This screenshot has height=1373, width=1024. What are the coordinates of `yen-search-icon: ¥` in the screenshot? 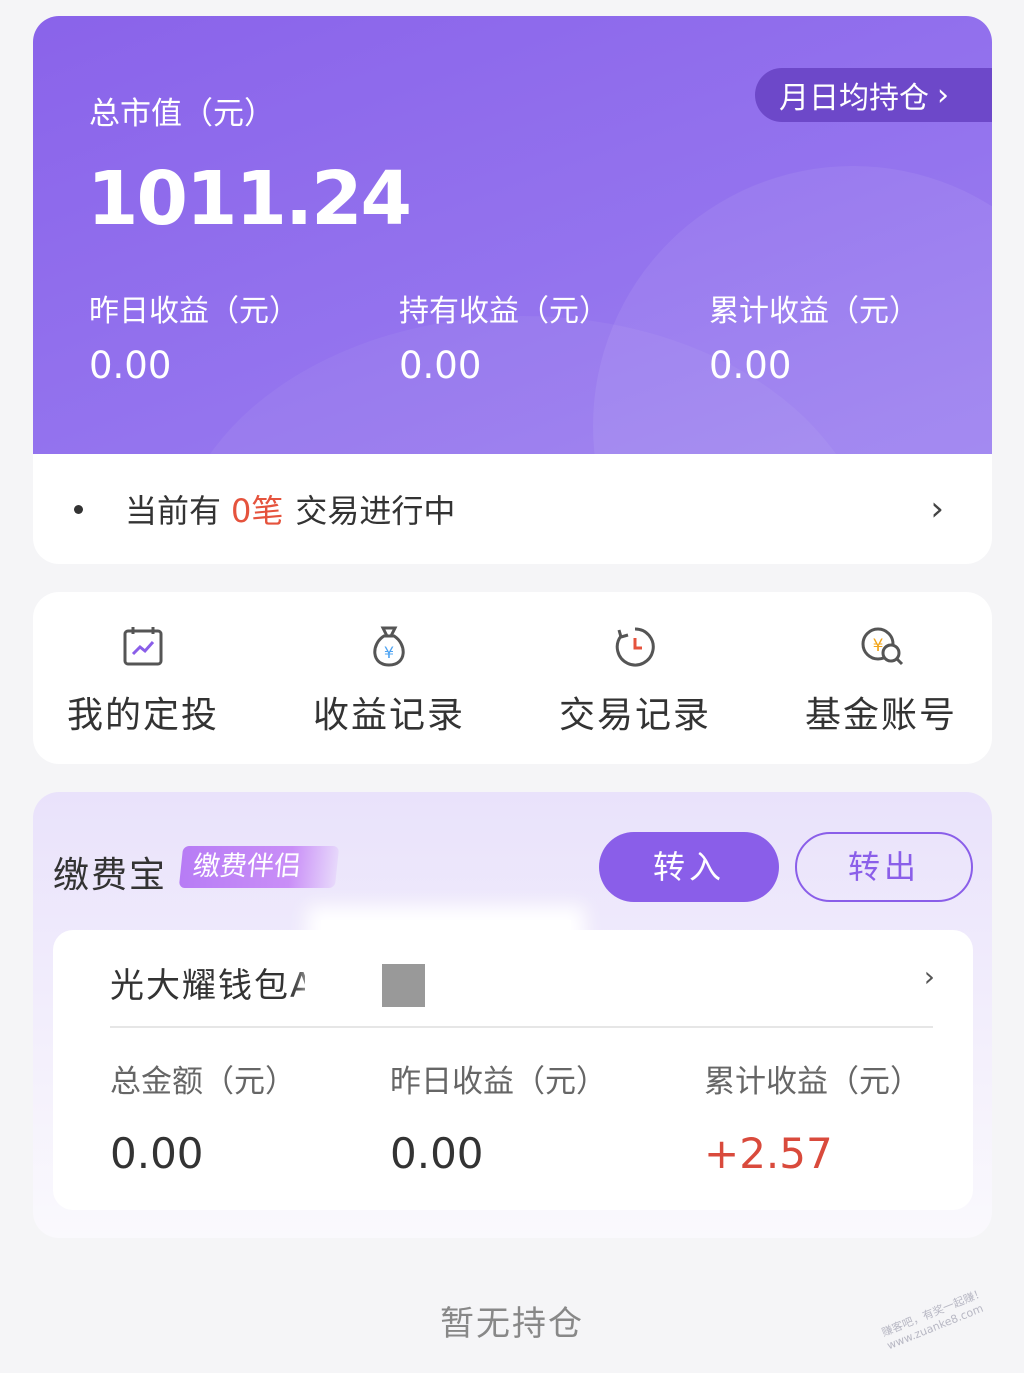 It's located at (882, 646).